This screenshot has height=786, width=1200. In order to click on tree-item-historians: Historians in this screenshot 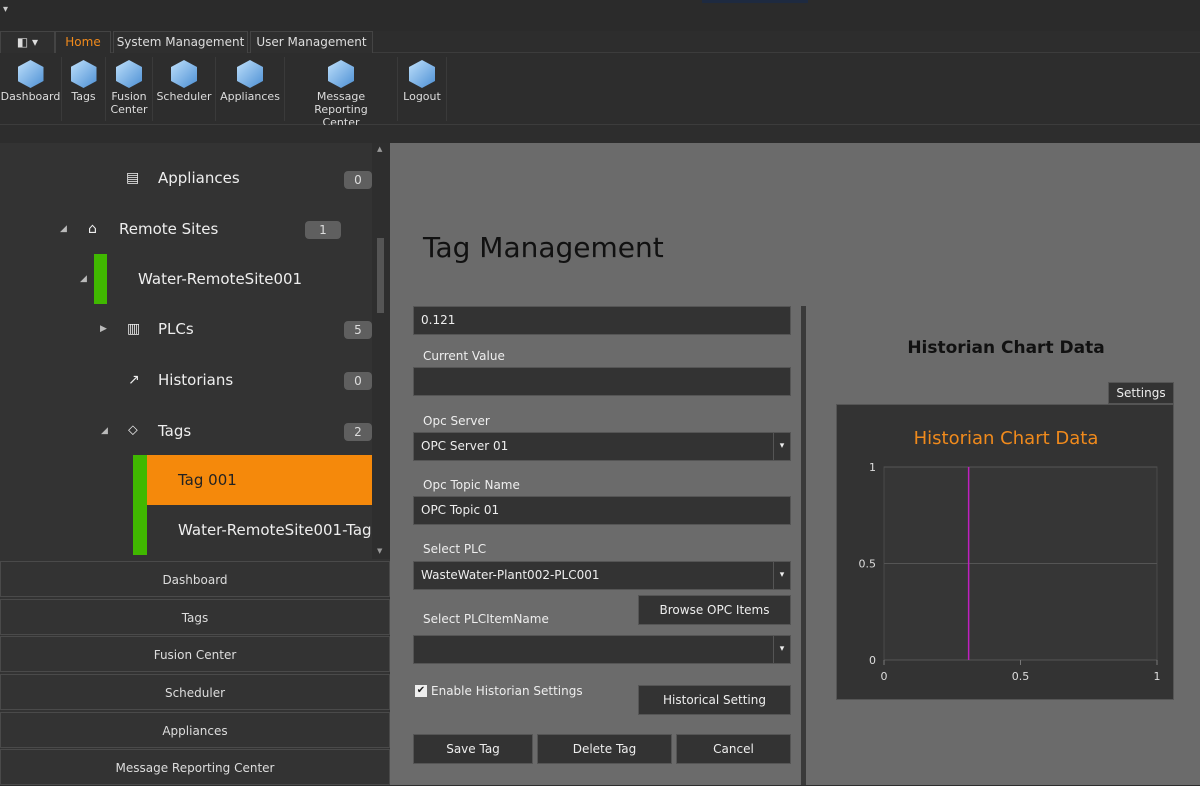, I will do `click(195, 380)`.